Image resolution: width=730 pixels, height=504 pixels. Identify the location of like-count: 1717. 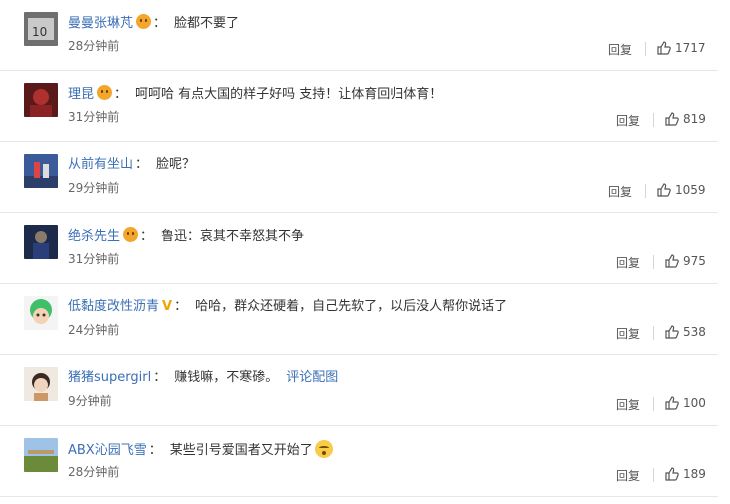
(690, 48).